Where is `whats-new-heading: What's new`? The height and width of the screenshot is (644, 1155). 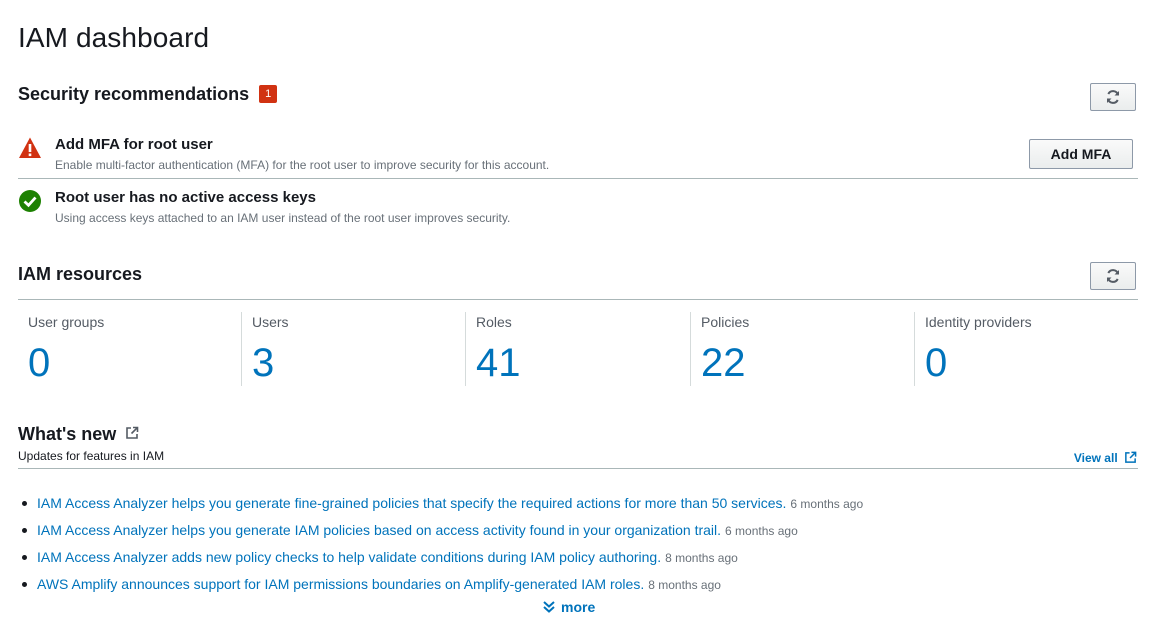
whats-new-heading: What's new is located at coordinates (78, 434).